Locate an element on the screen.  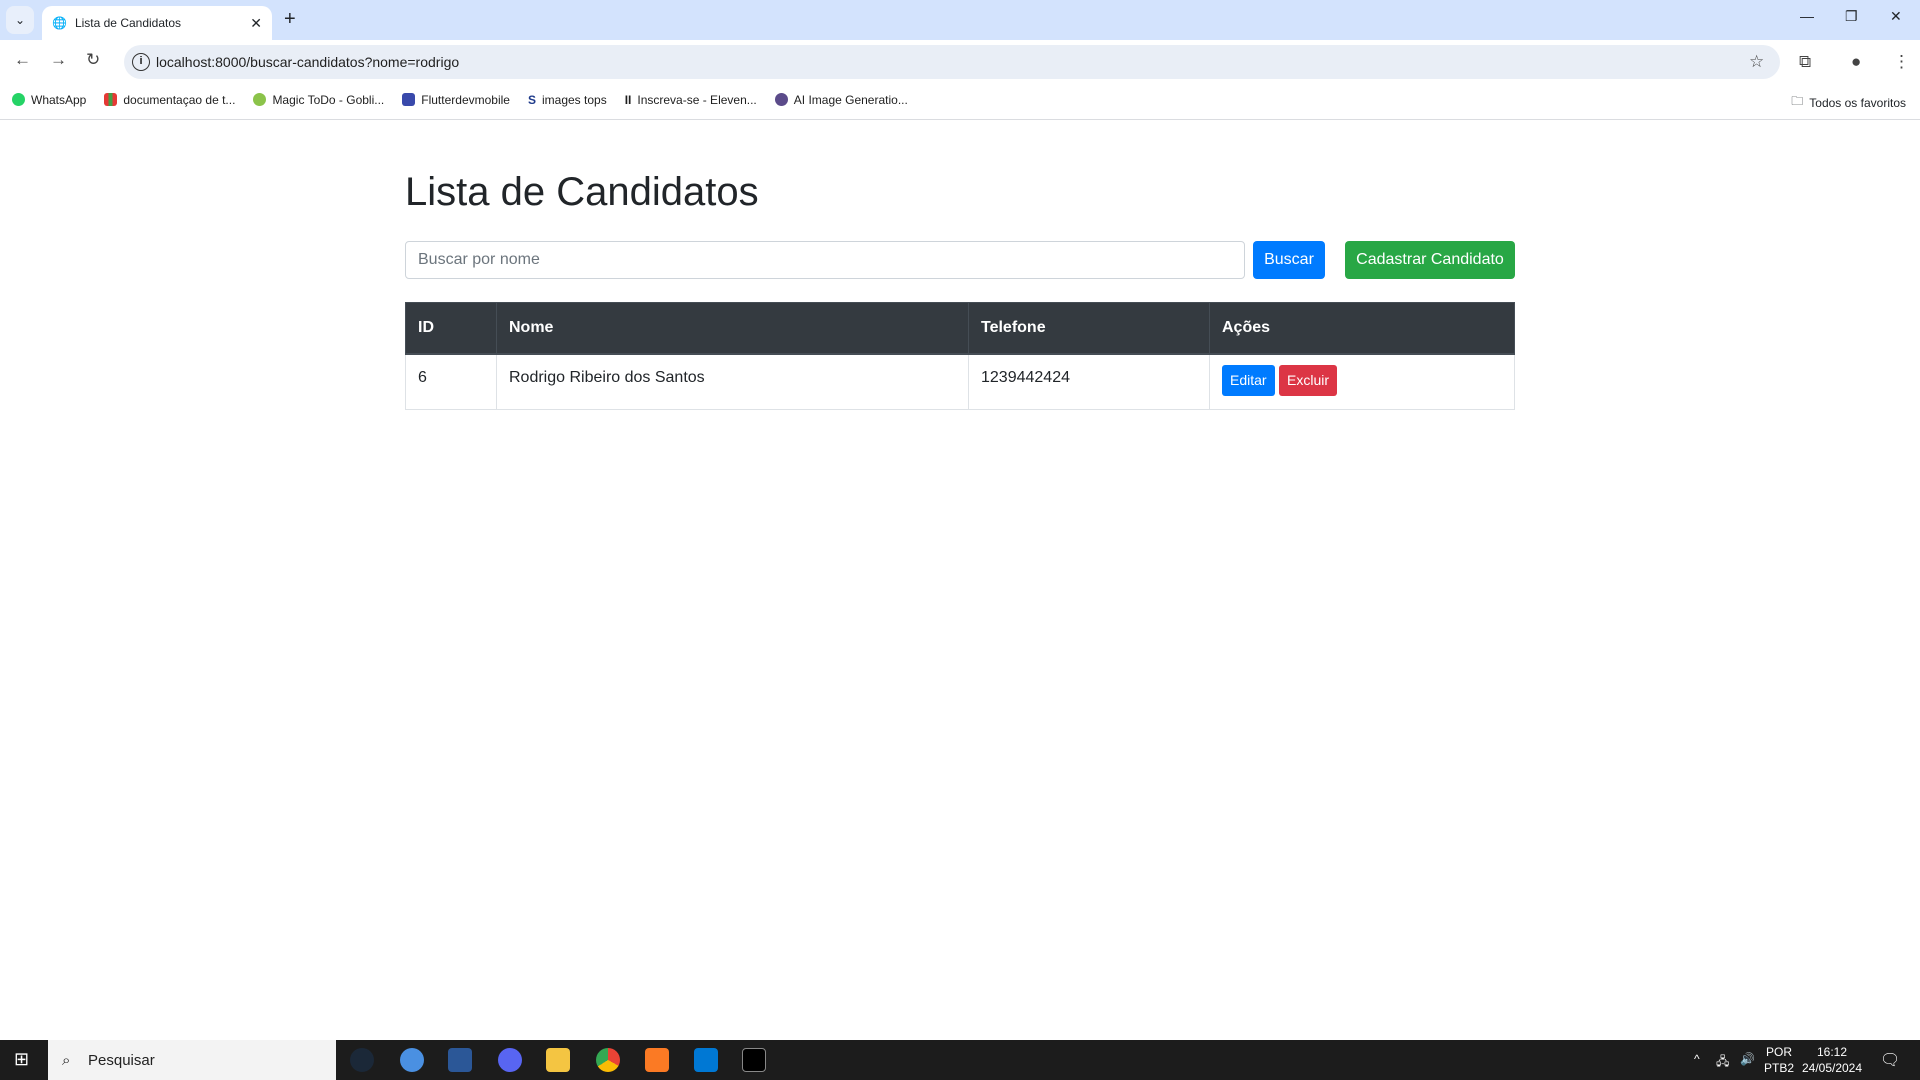
active-tab: 🌐 Lista de Candidatos ✕ is located at coordinates (157, 23).